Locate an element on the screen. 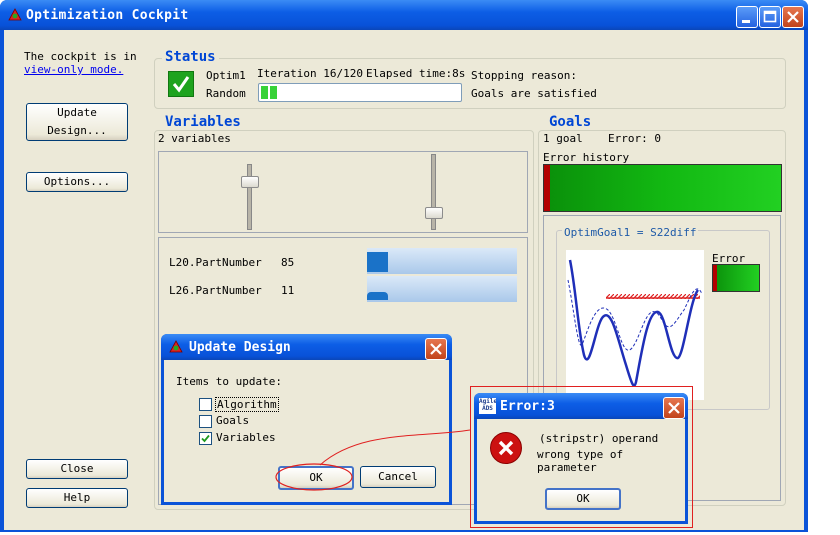  view-only-note: The cockpit is in view-only mode. is located at coordinates (84, 63).